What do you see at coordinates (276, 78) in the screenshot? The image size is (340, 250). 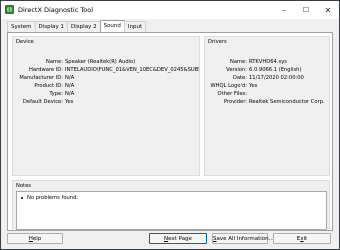 I see `driver-date-value: 11/17/2020 02:00:00` at bounding box center [276, 78].